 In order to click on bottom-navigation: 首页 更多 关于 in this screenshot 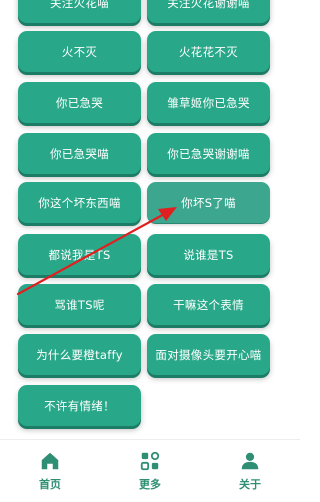, I will do `click(150, 470)`.